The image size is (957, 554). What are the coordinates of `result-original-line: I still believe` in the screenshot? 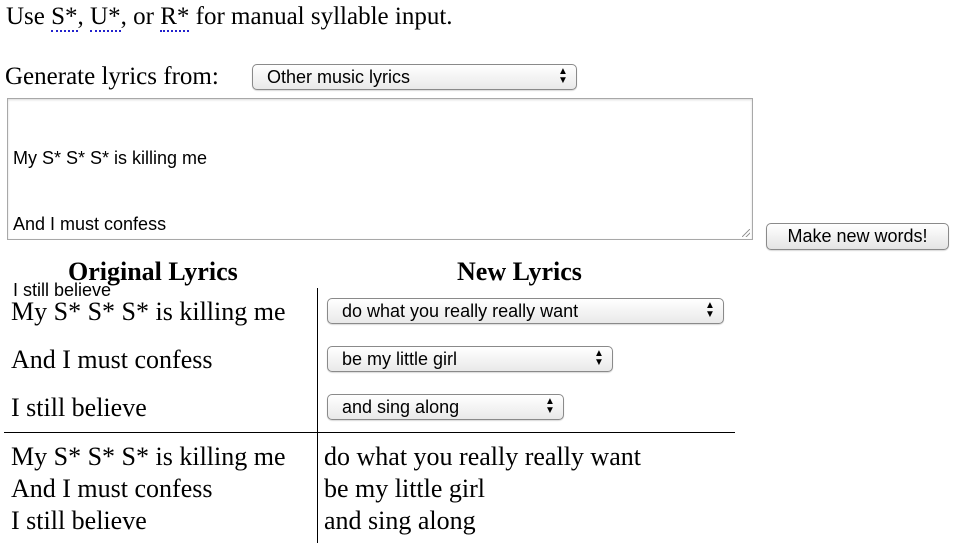 It's located at (79, 520).